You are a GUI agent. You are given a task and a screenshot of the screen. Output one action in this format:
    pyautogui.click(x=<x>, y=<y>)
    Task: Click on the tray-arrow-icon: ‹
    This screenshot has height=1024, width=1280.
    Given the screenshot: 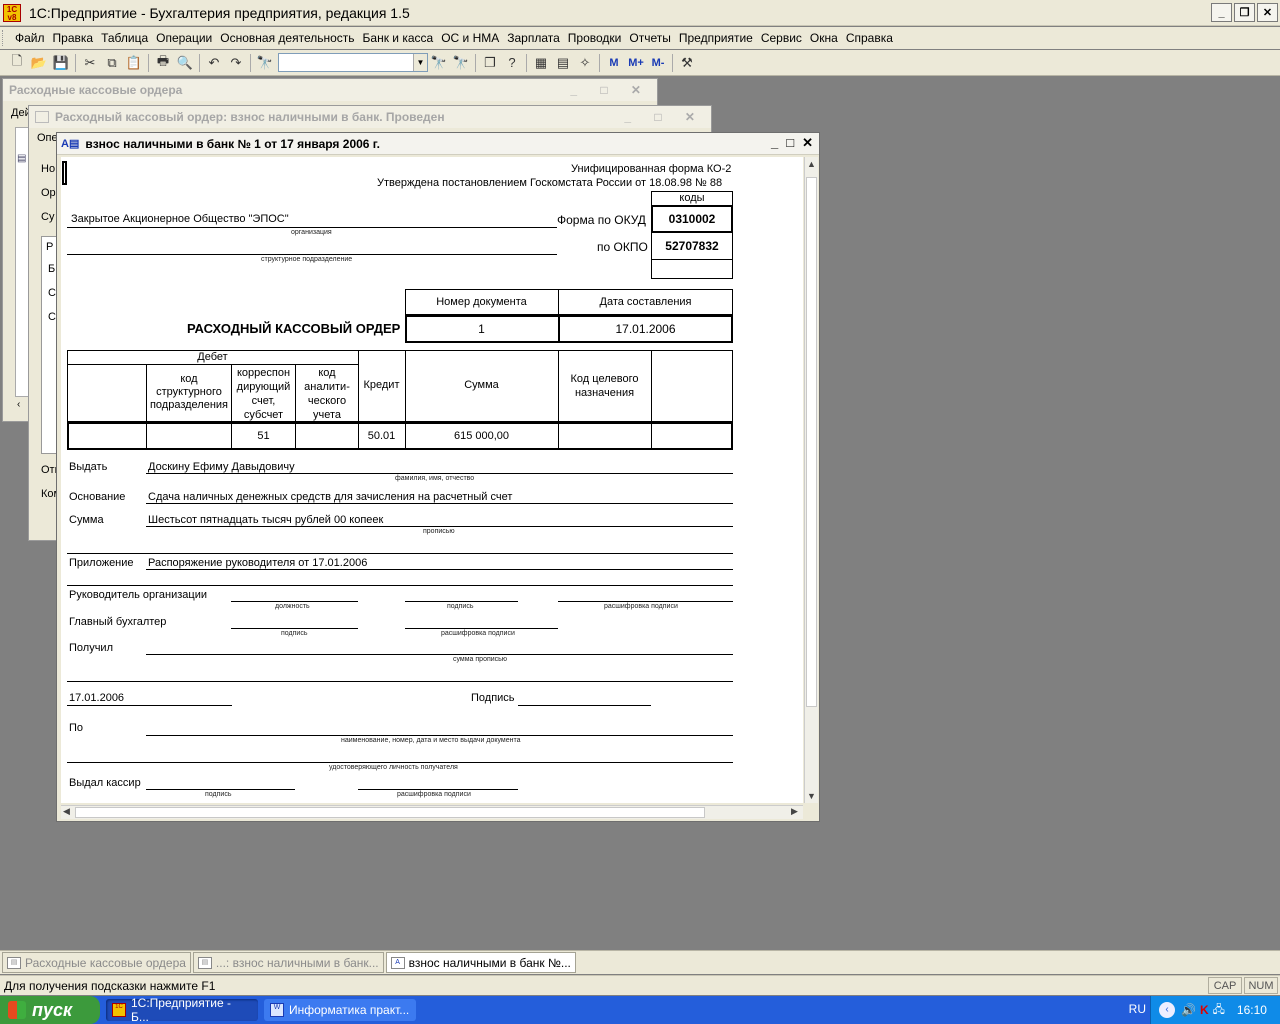 What is the action you would take?
    pyautogui.click(x=1167, y=1010)
    